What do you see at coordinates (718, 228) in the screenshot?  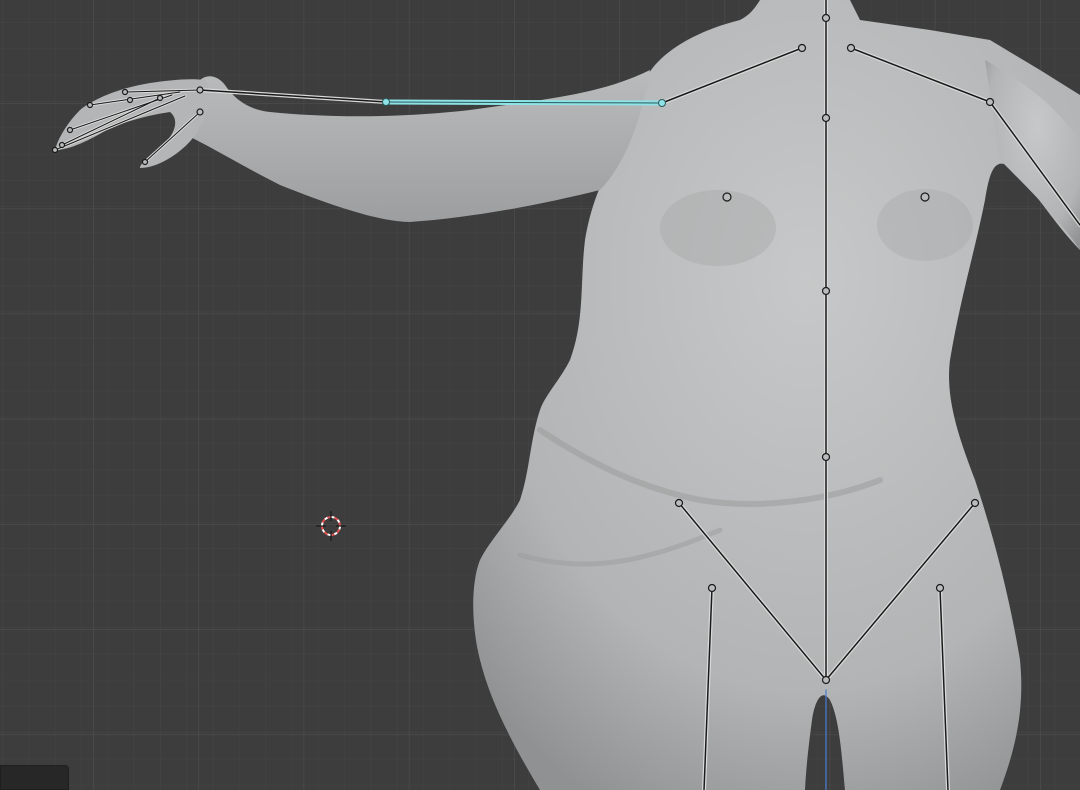 I see `left-chest-shade` at bounding box center [718, 228].